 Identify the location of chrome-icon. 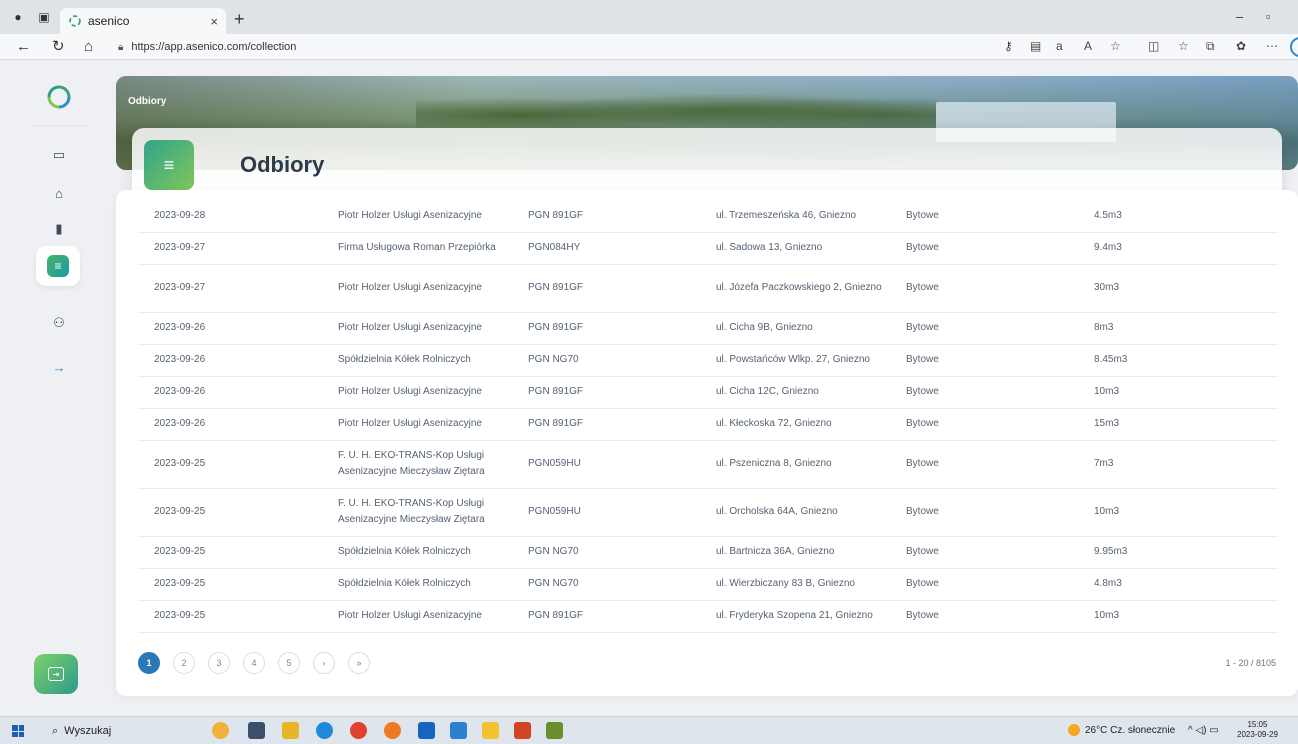
(358, 730).